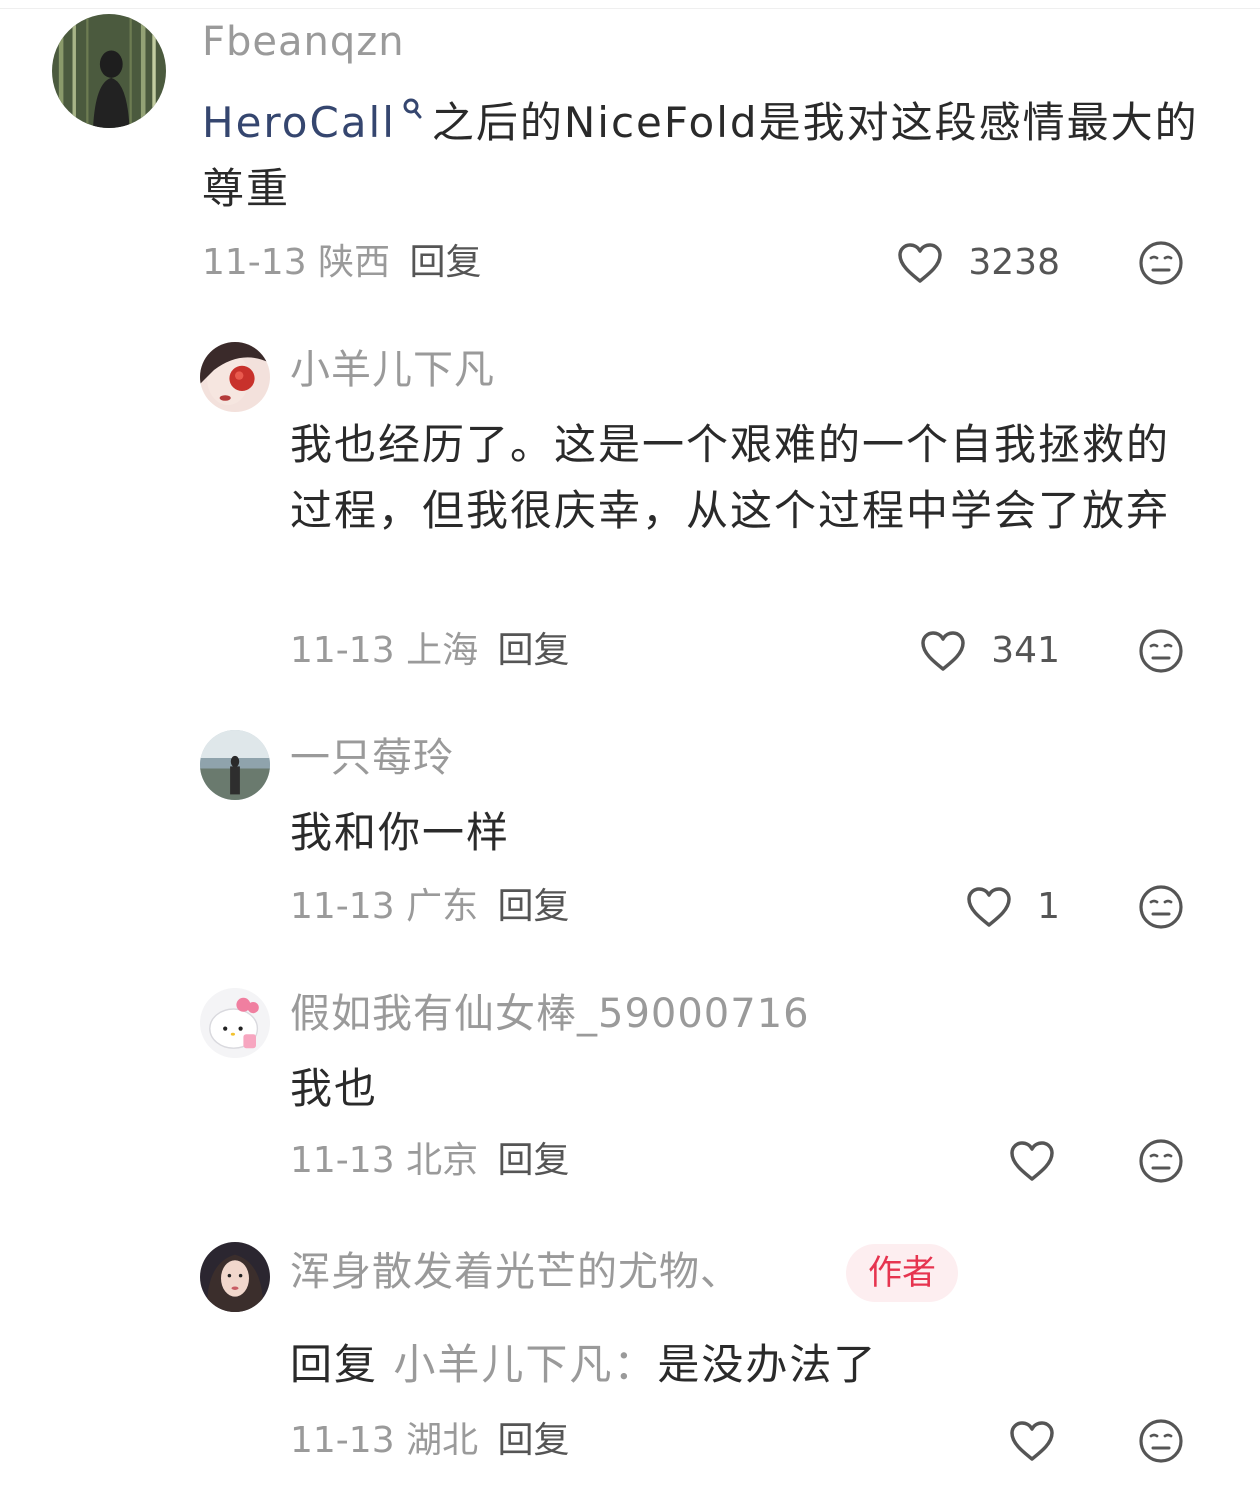 This screenshot has width=1260, height=1486. What do you see at coordinates (442, 1440) in the screenshot?
I see `comment-location: 湖北` at bounding box center [442, 1440].